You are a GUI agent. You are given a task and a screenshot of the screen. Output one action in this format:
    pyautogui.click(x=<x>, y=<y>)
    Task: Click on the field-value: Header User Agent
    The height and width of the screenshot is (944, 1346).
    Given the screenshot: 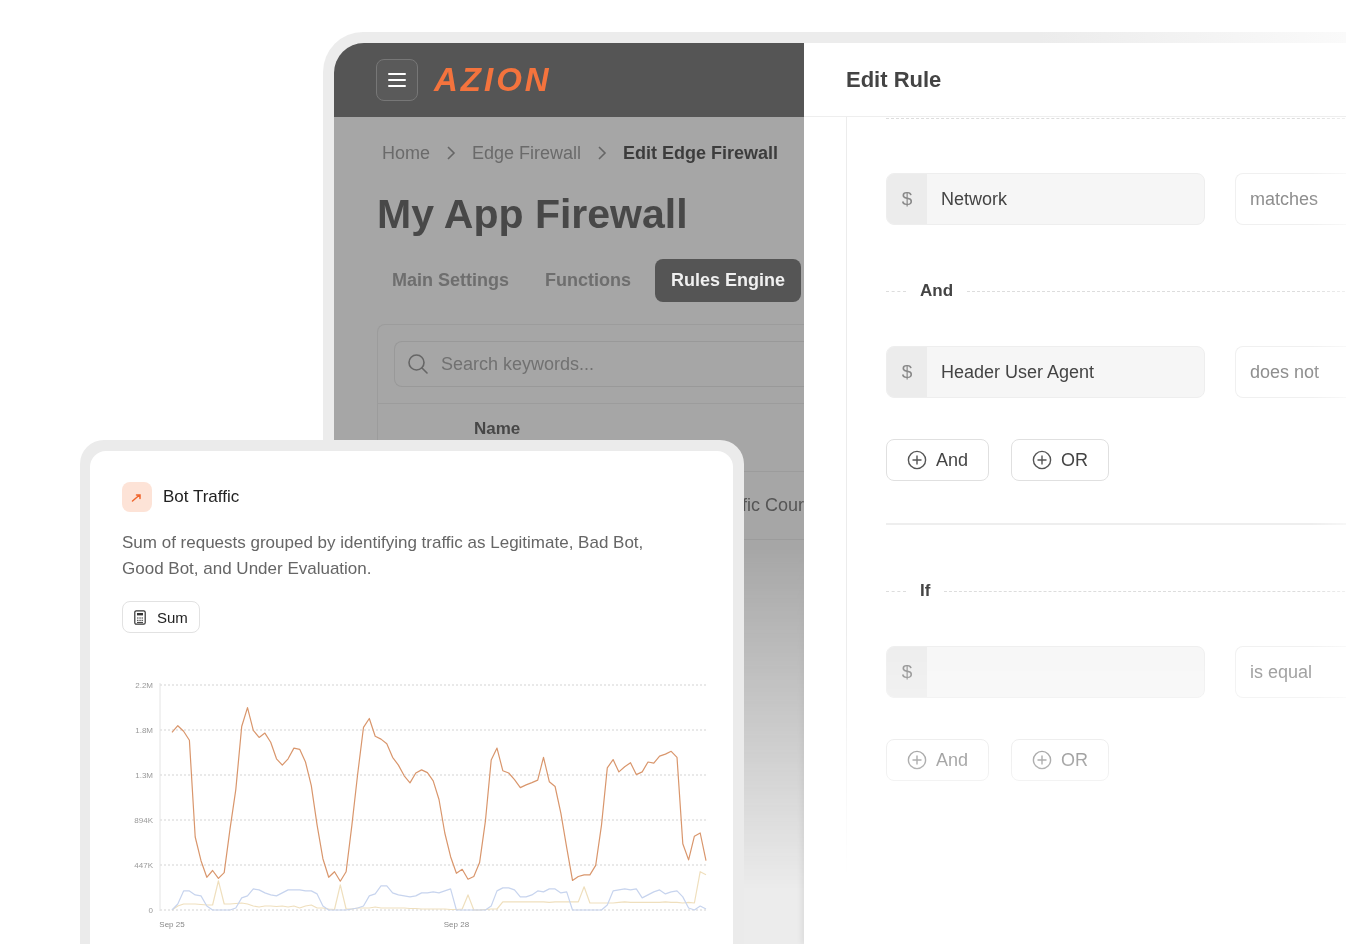 What is the action you would take?
    pyautogui.click(x=1017, y=372)
    